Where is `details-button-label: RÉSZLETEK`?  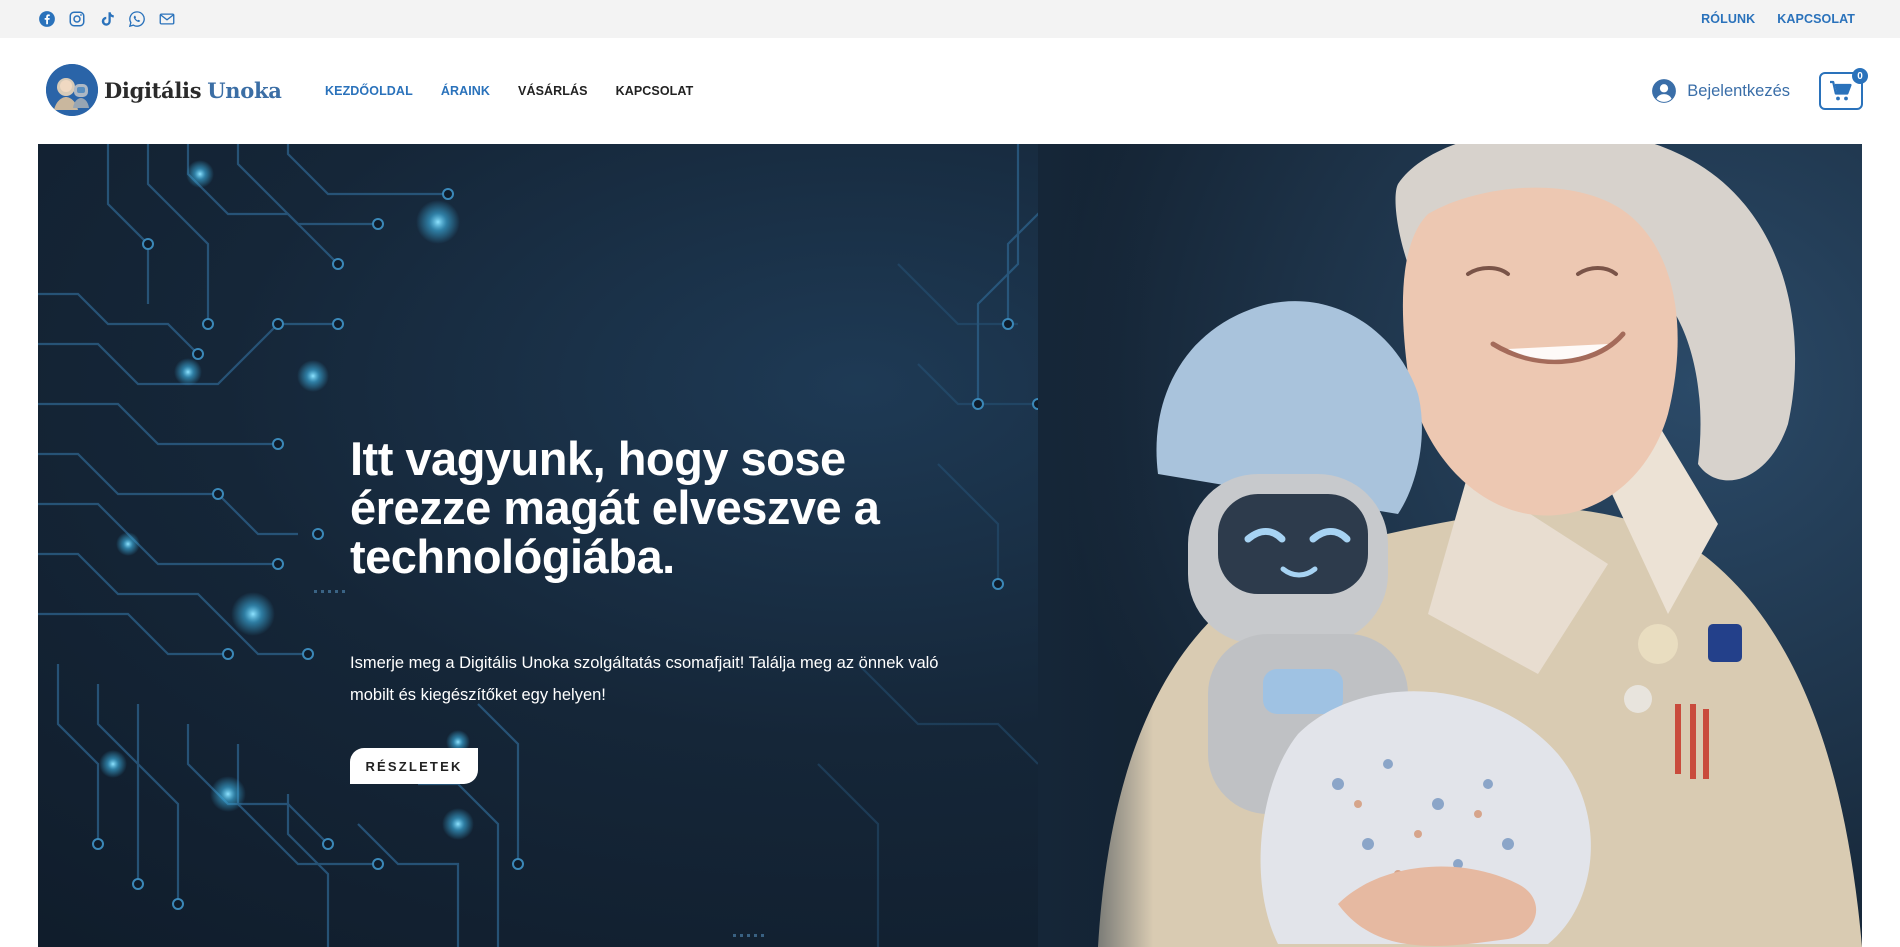
details-button-label: RÉSZLETEK is located at coordinates (414, 766).